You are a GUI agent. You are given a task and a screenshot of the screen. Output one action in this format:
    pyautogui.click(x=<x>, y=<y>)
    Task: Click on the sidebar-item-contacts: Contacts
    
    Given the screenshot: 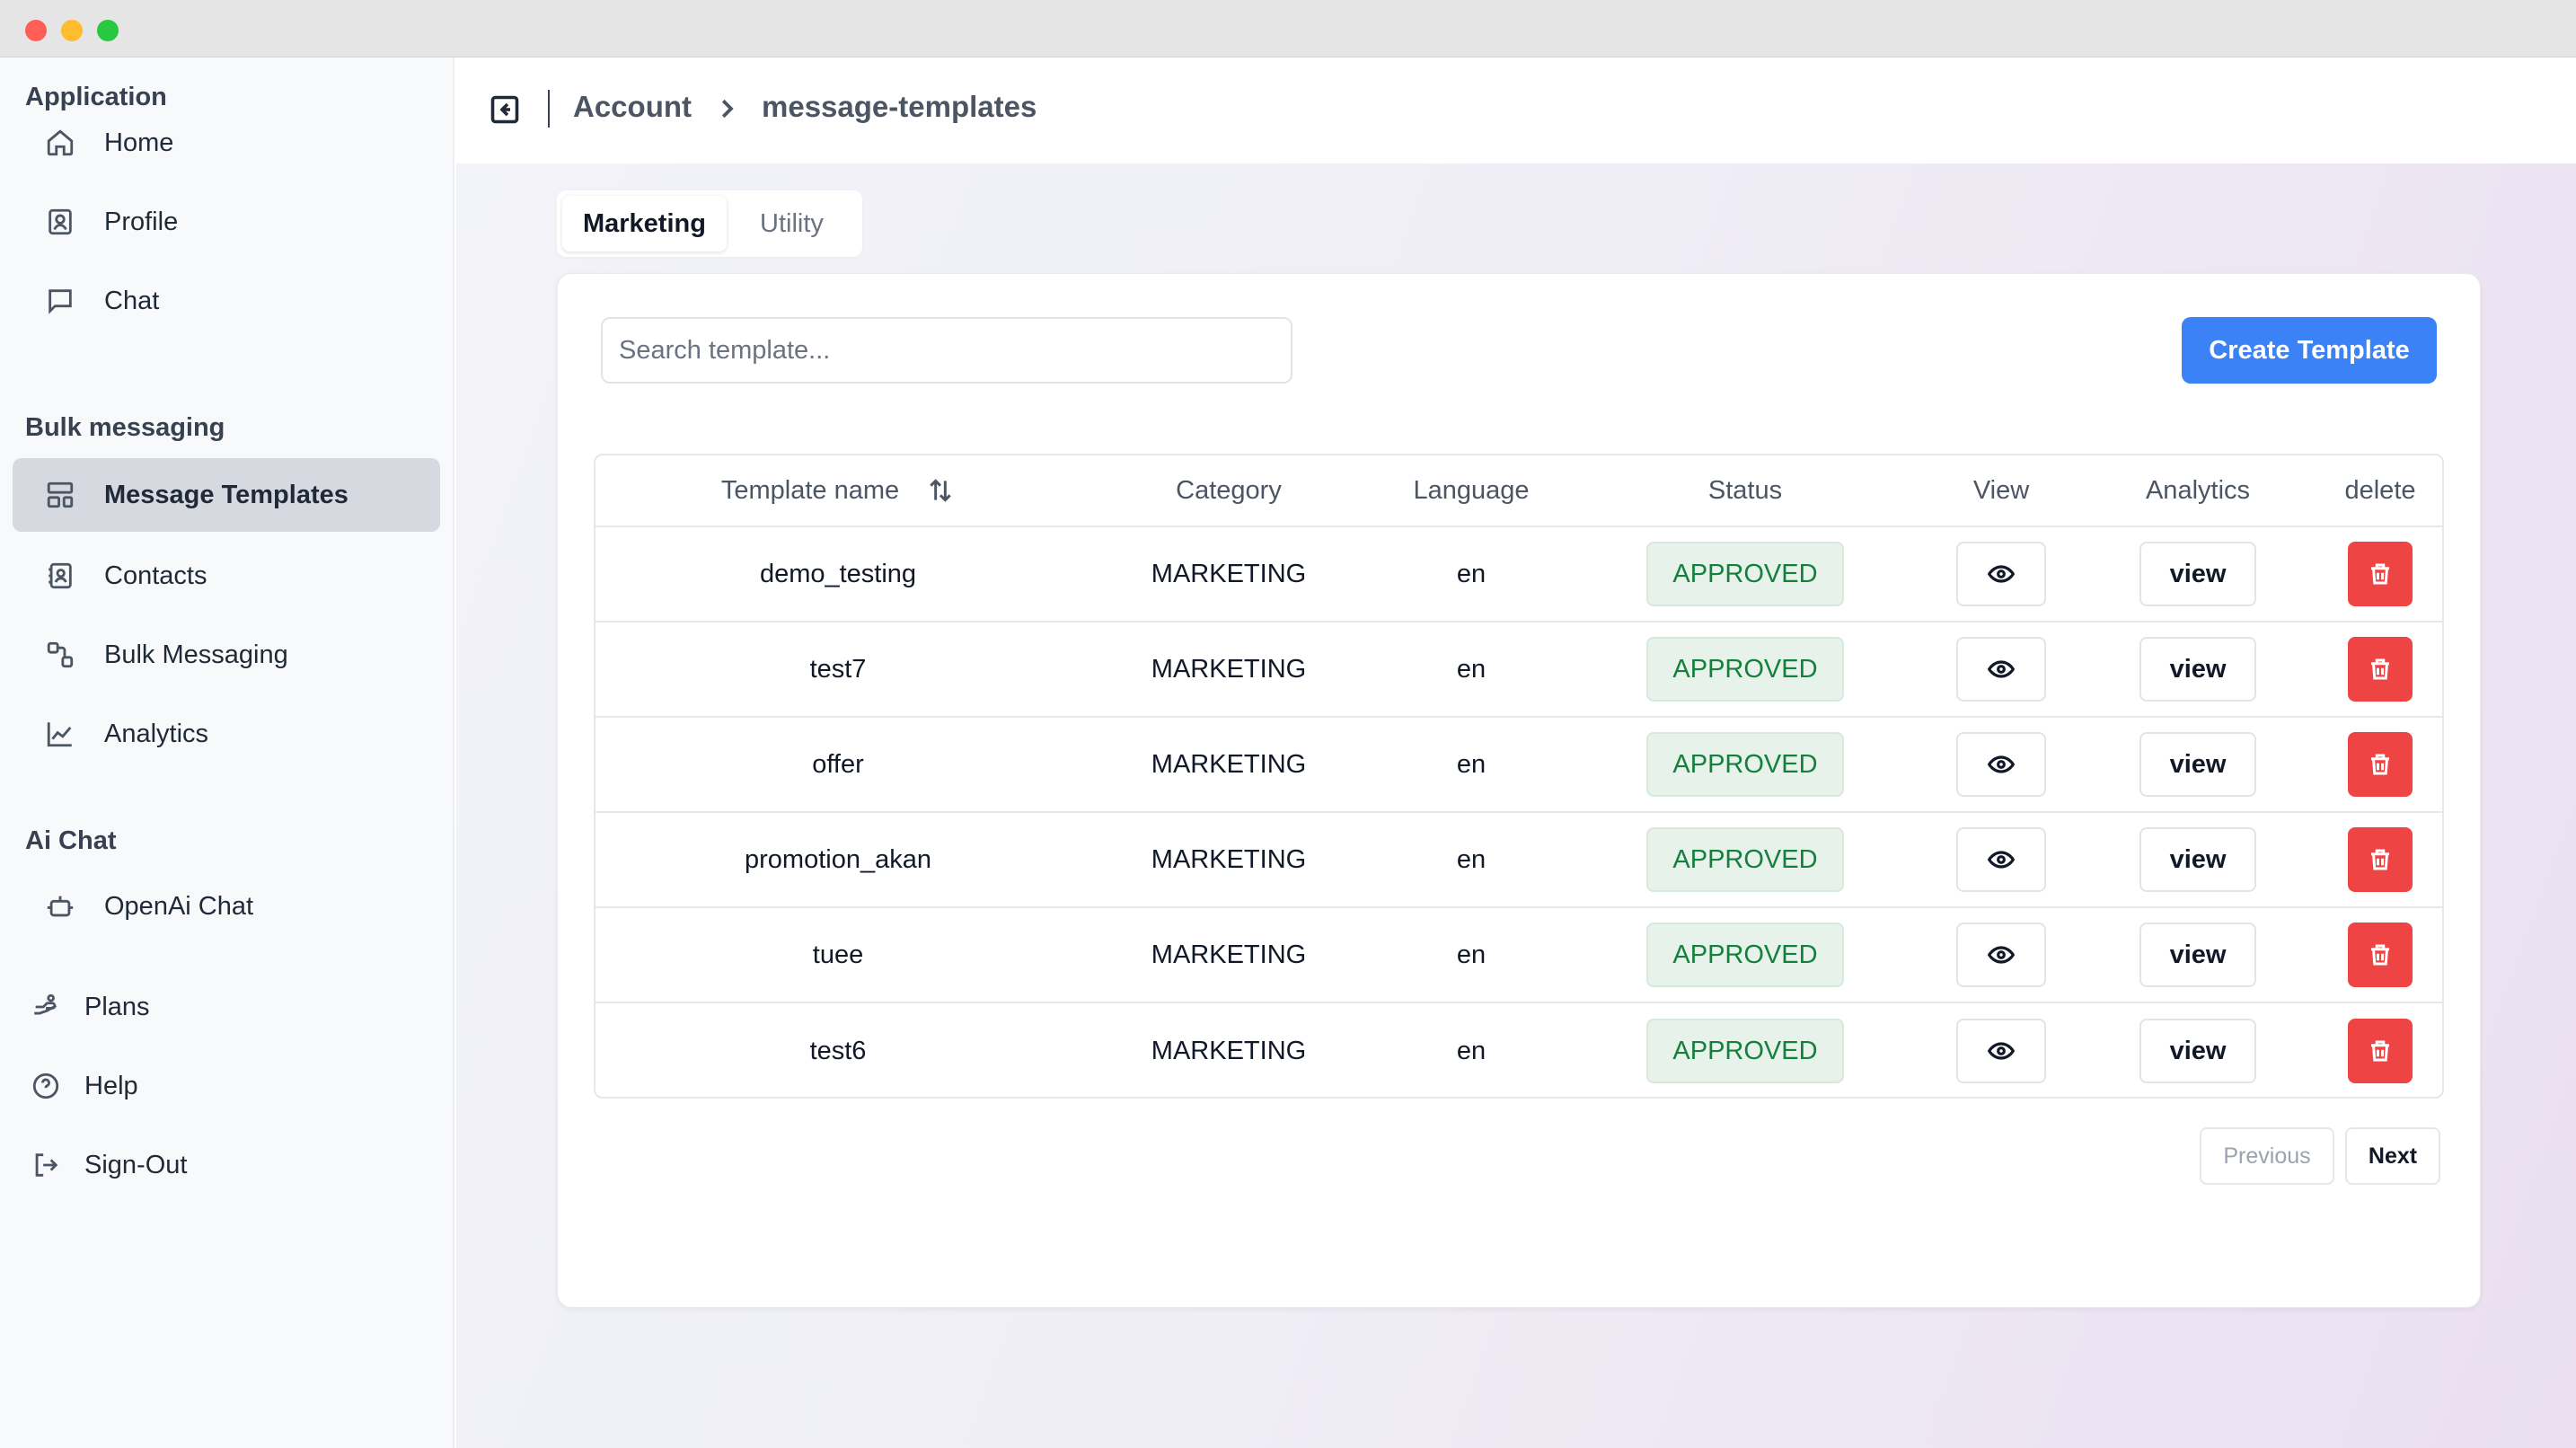 What is the action you would take?
    pyautogui.click(x=226, y=576)
    